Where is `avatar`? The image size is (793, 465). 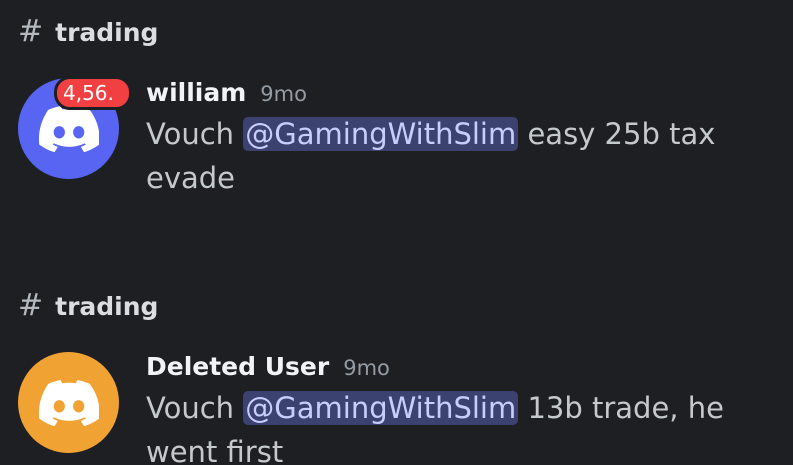
avatar is located at coordinates (68, 402).